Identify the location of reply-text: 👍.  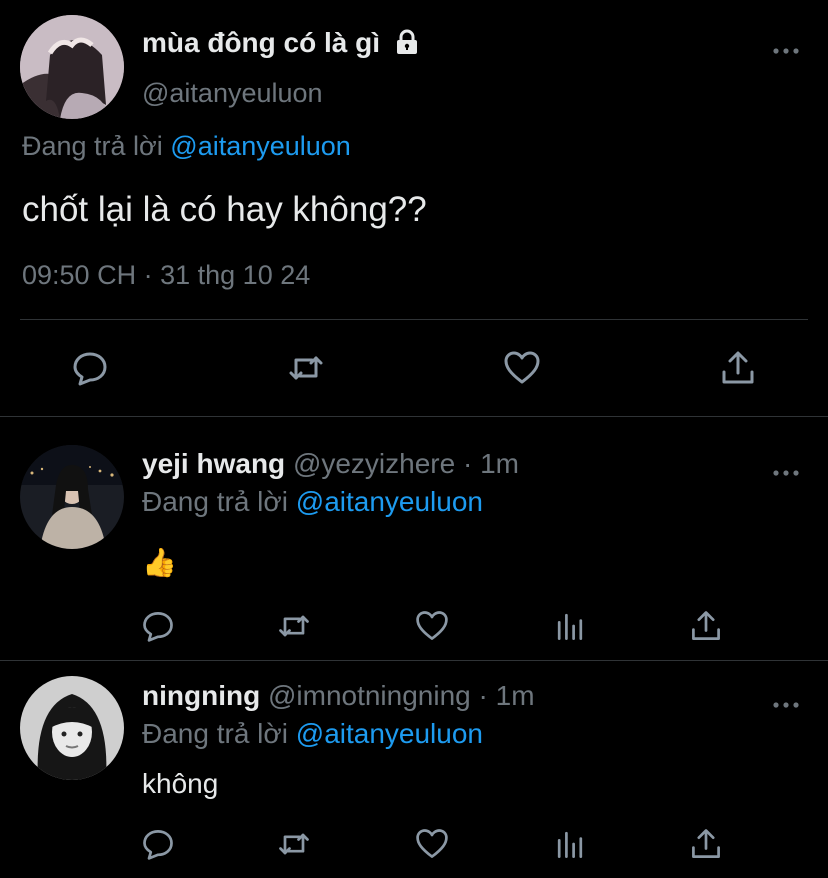
(159, 562).